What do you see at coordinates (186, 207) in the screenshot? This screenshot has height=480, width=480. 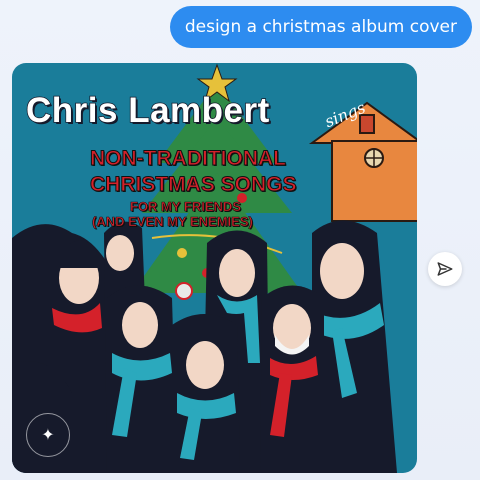 I see `album-subtitle-line-1: FOR MY FRIENDS` at bounding box center [186, 207].